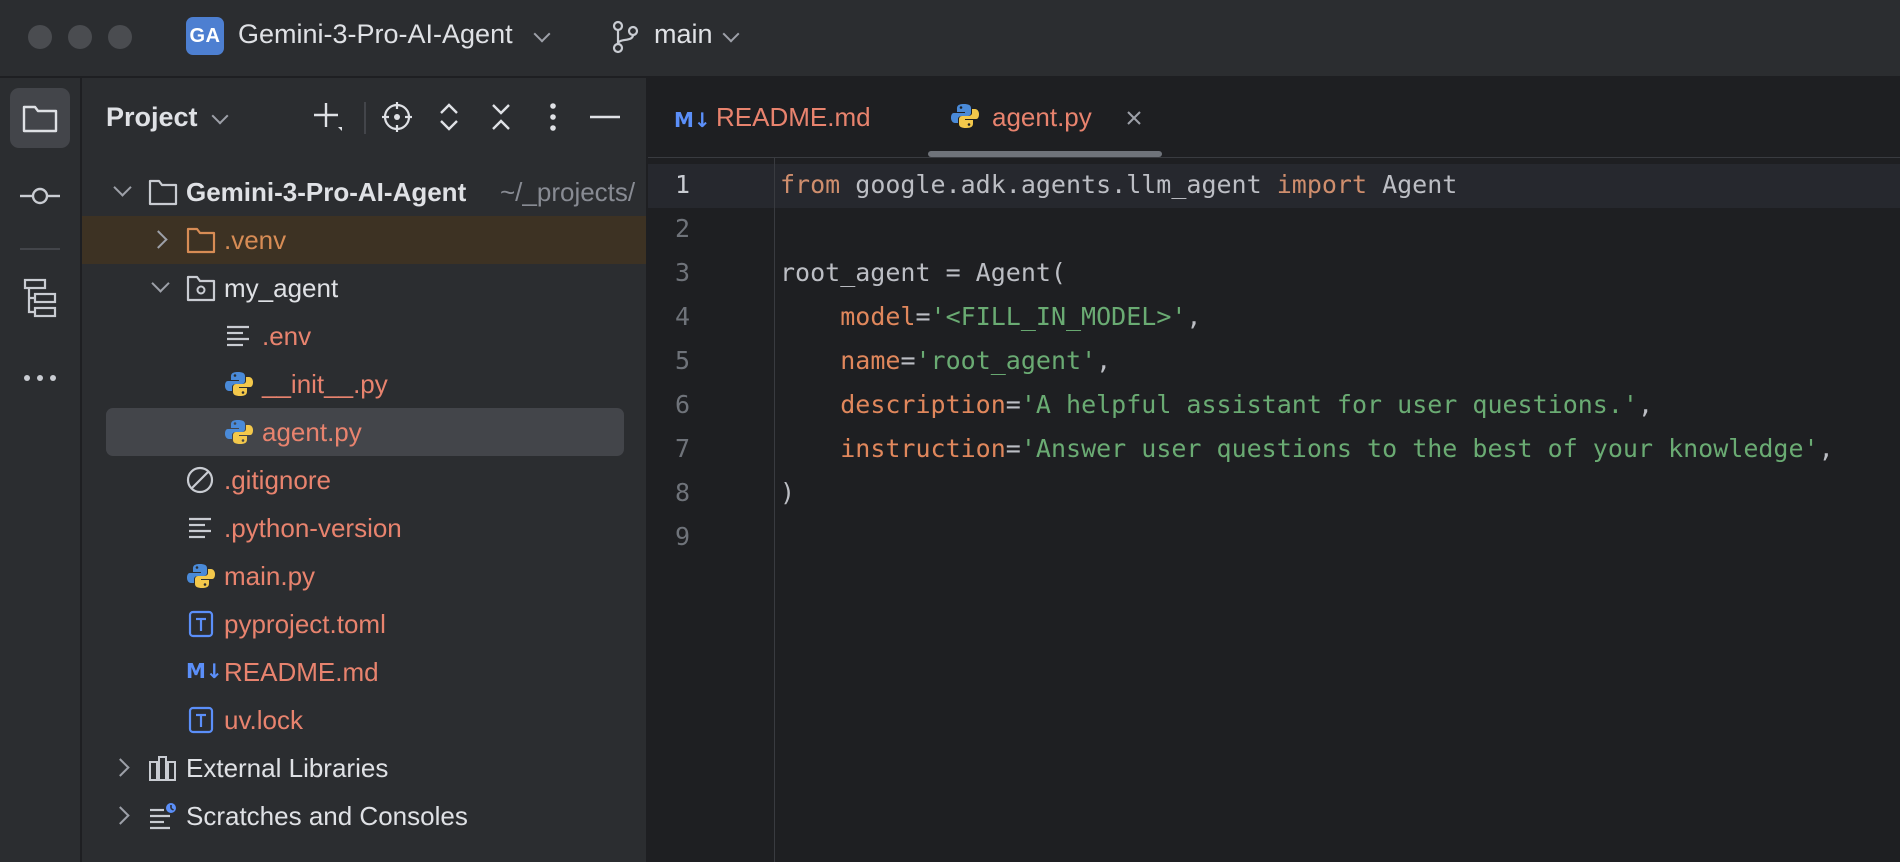  I want to click on tree-item-label: External Libraries, so click(287, 768).